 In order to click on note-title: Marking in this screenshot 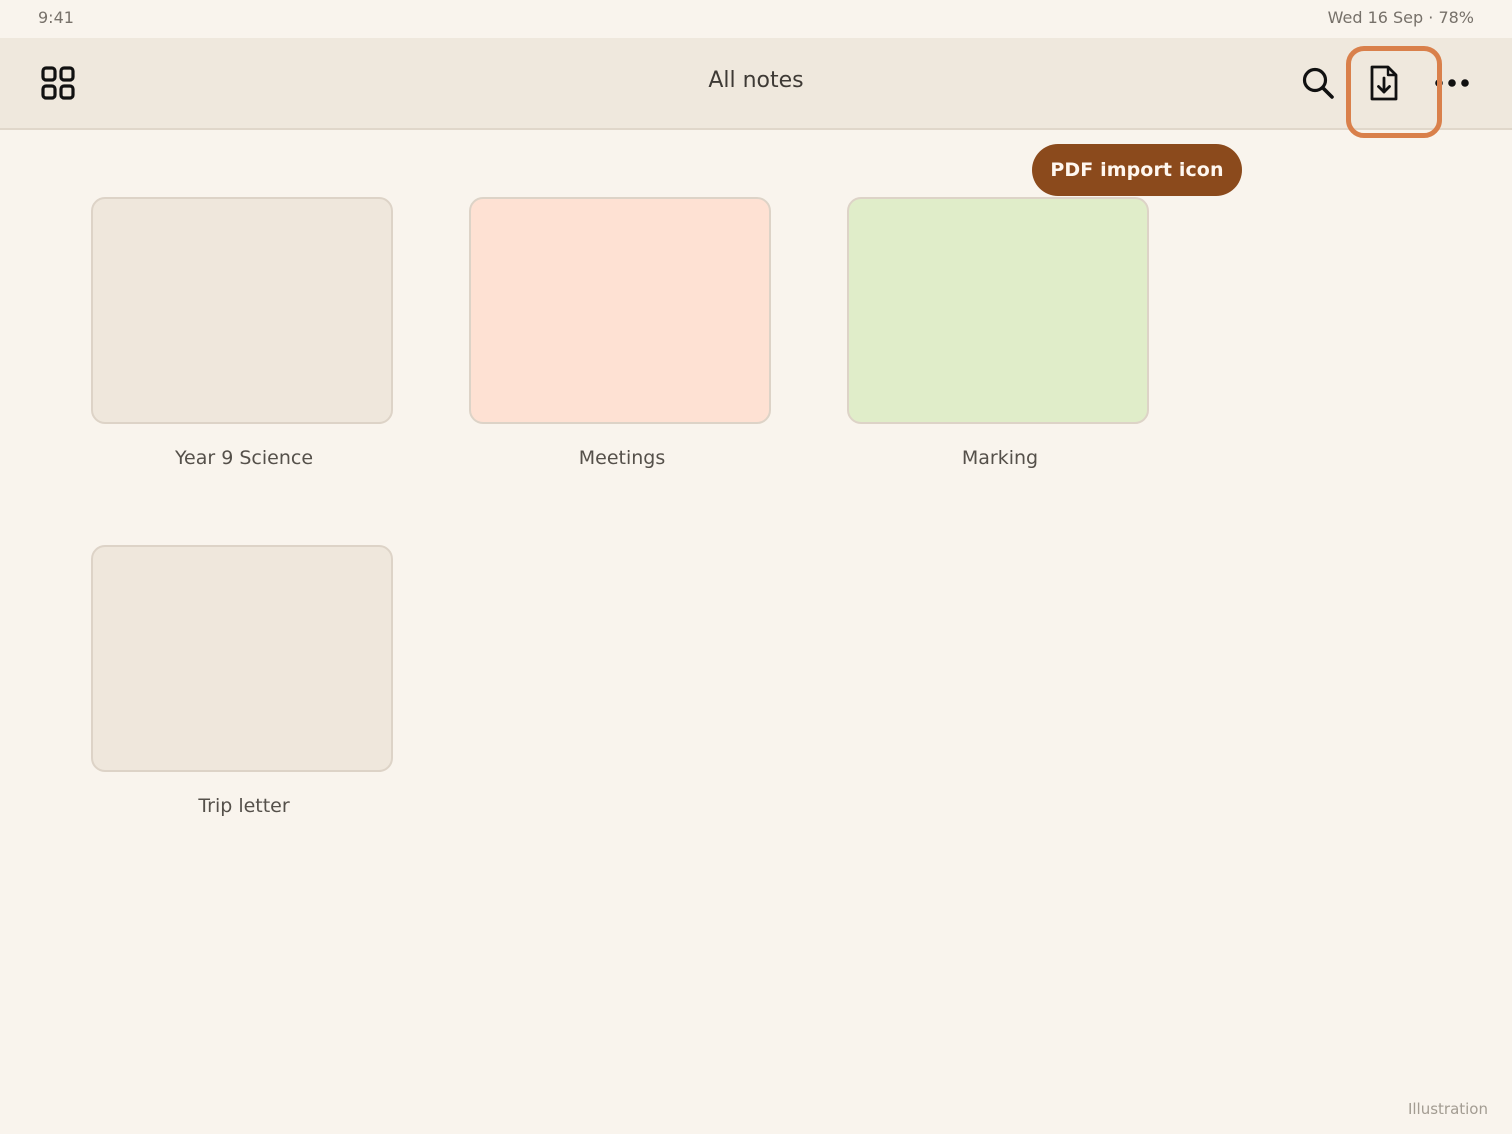, I will do `click(1000, 458)`.